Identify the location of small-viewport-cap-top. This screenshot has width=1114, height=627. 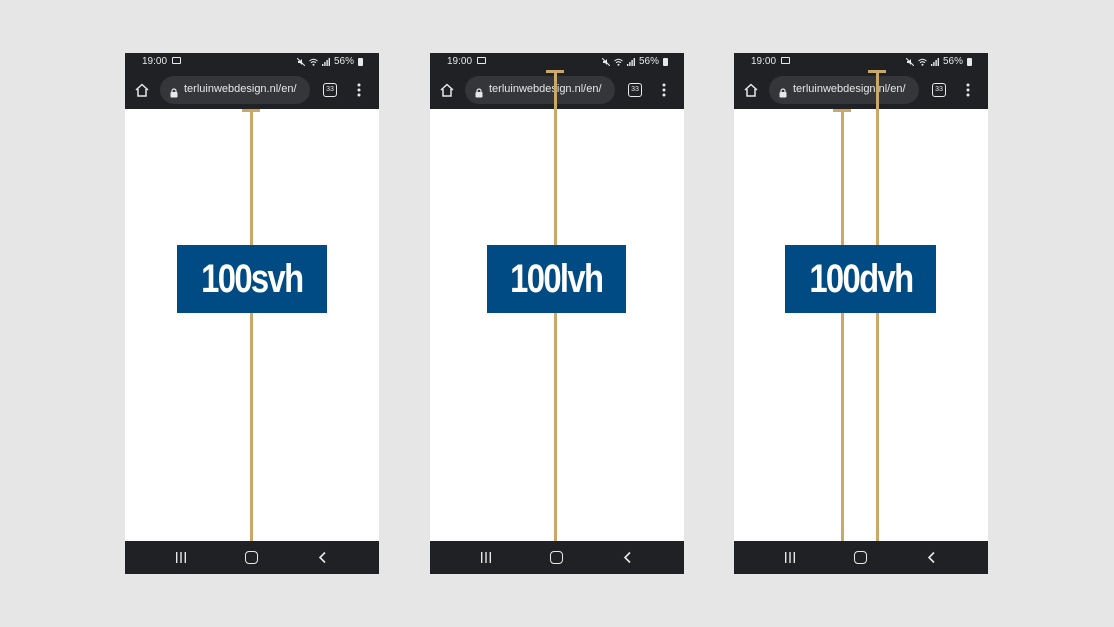
(842, 110).